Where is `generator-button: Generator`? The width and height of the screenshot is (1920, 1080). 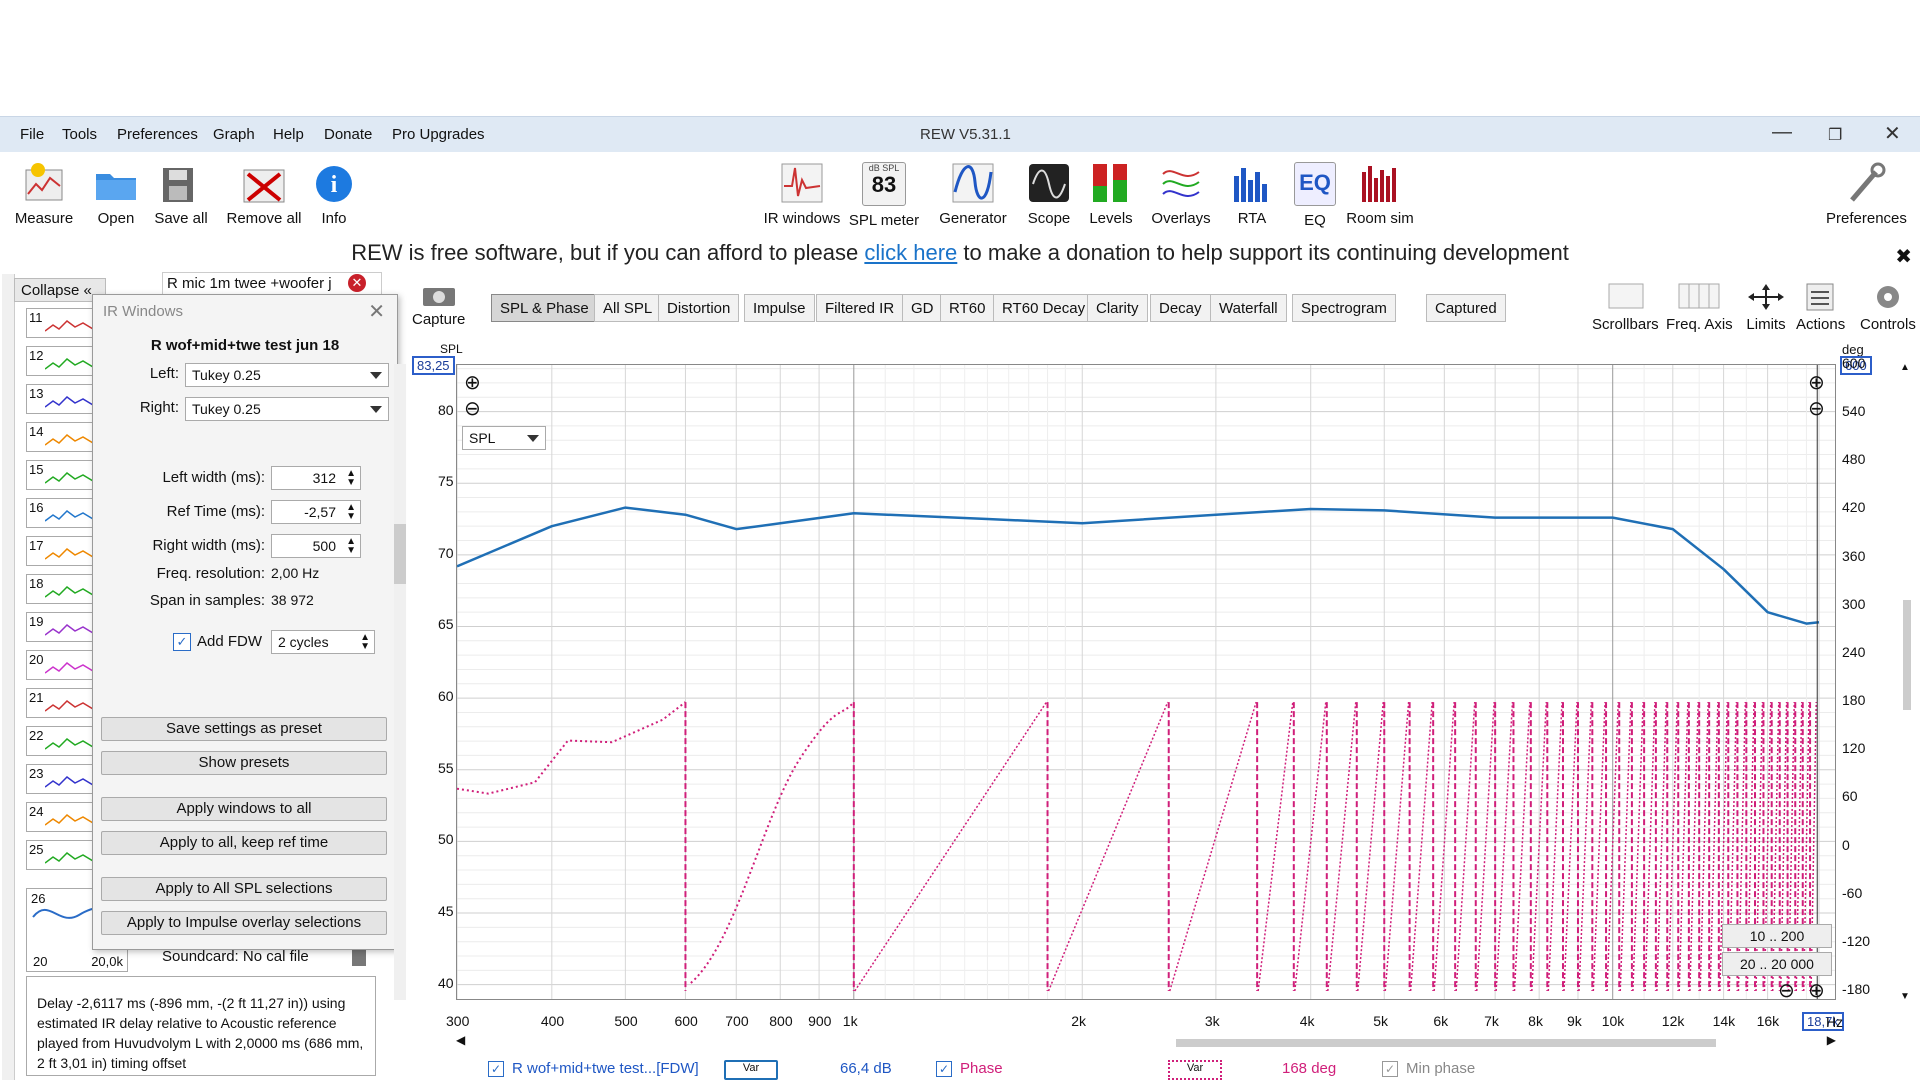 generator-button: Generator is located at coordinates (973, 194).